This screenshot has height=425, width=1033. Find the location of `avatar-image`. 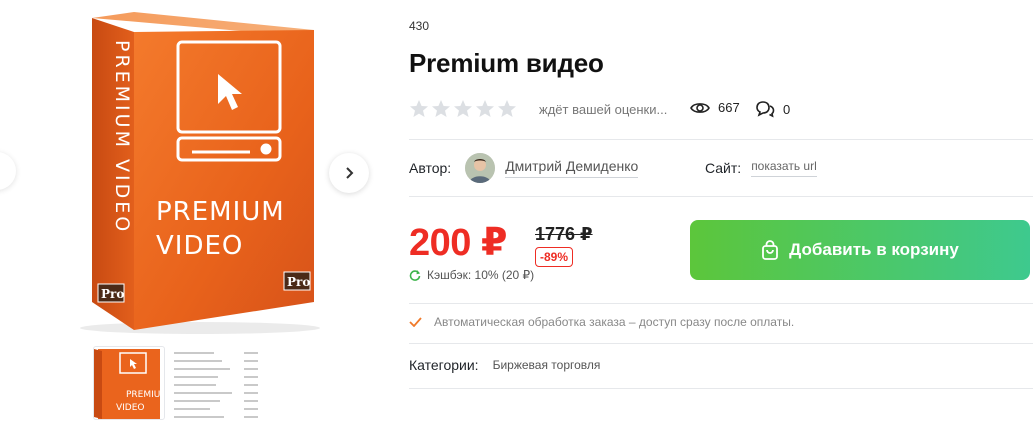

avatar-image is located at coordinates (480, 168).